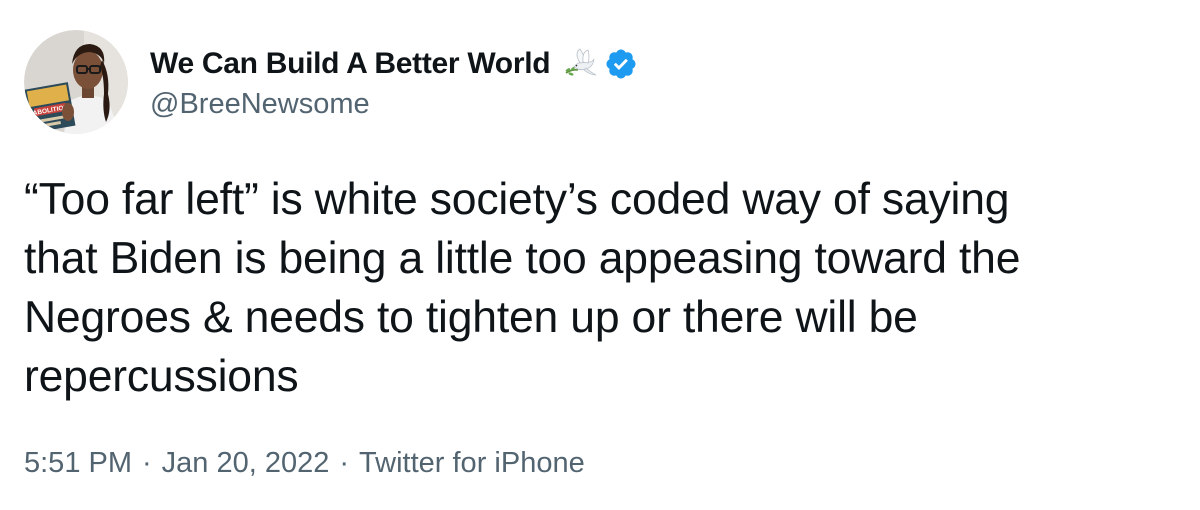  Describe the element at coordinates (579, 64) in the screenshot. I see `dove-icon` at that location.